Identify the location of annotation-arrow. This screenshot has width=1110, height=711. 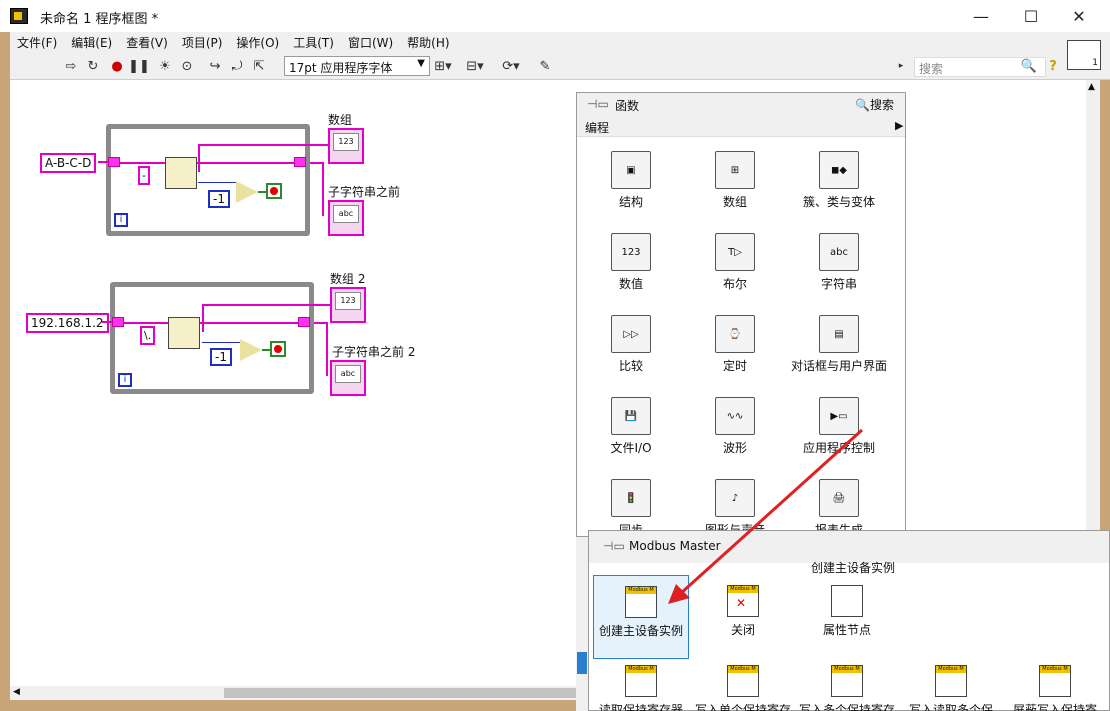
(766, 516).